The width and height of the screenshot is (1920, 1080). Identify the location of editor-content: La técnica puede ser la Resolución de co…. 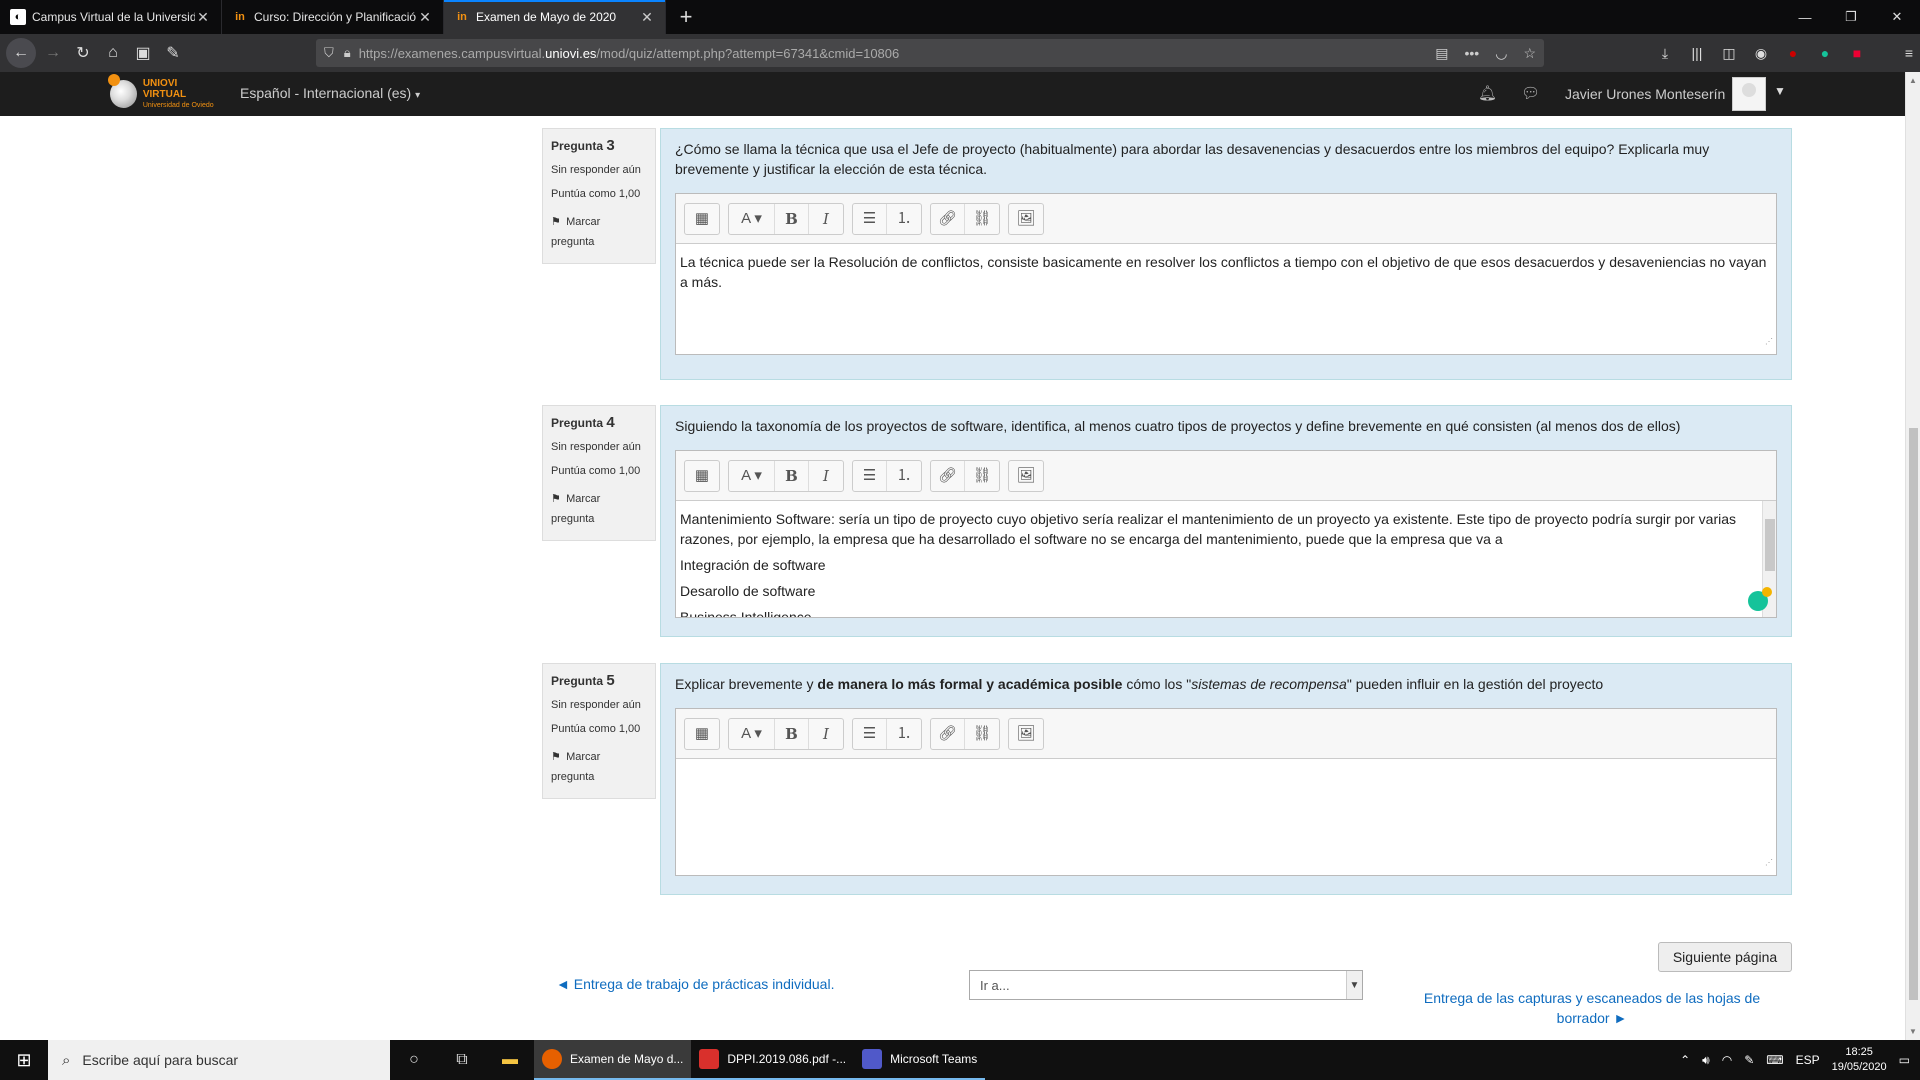
(1226, 299).